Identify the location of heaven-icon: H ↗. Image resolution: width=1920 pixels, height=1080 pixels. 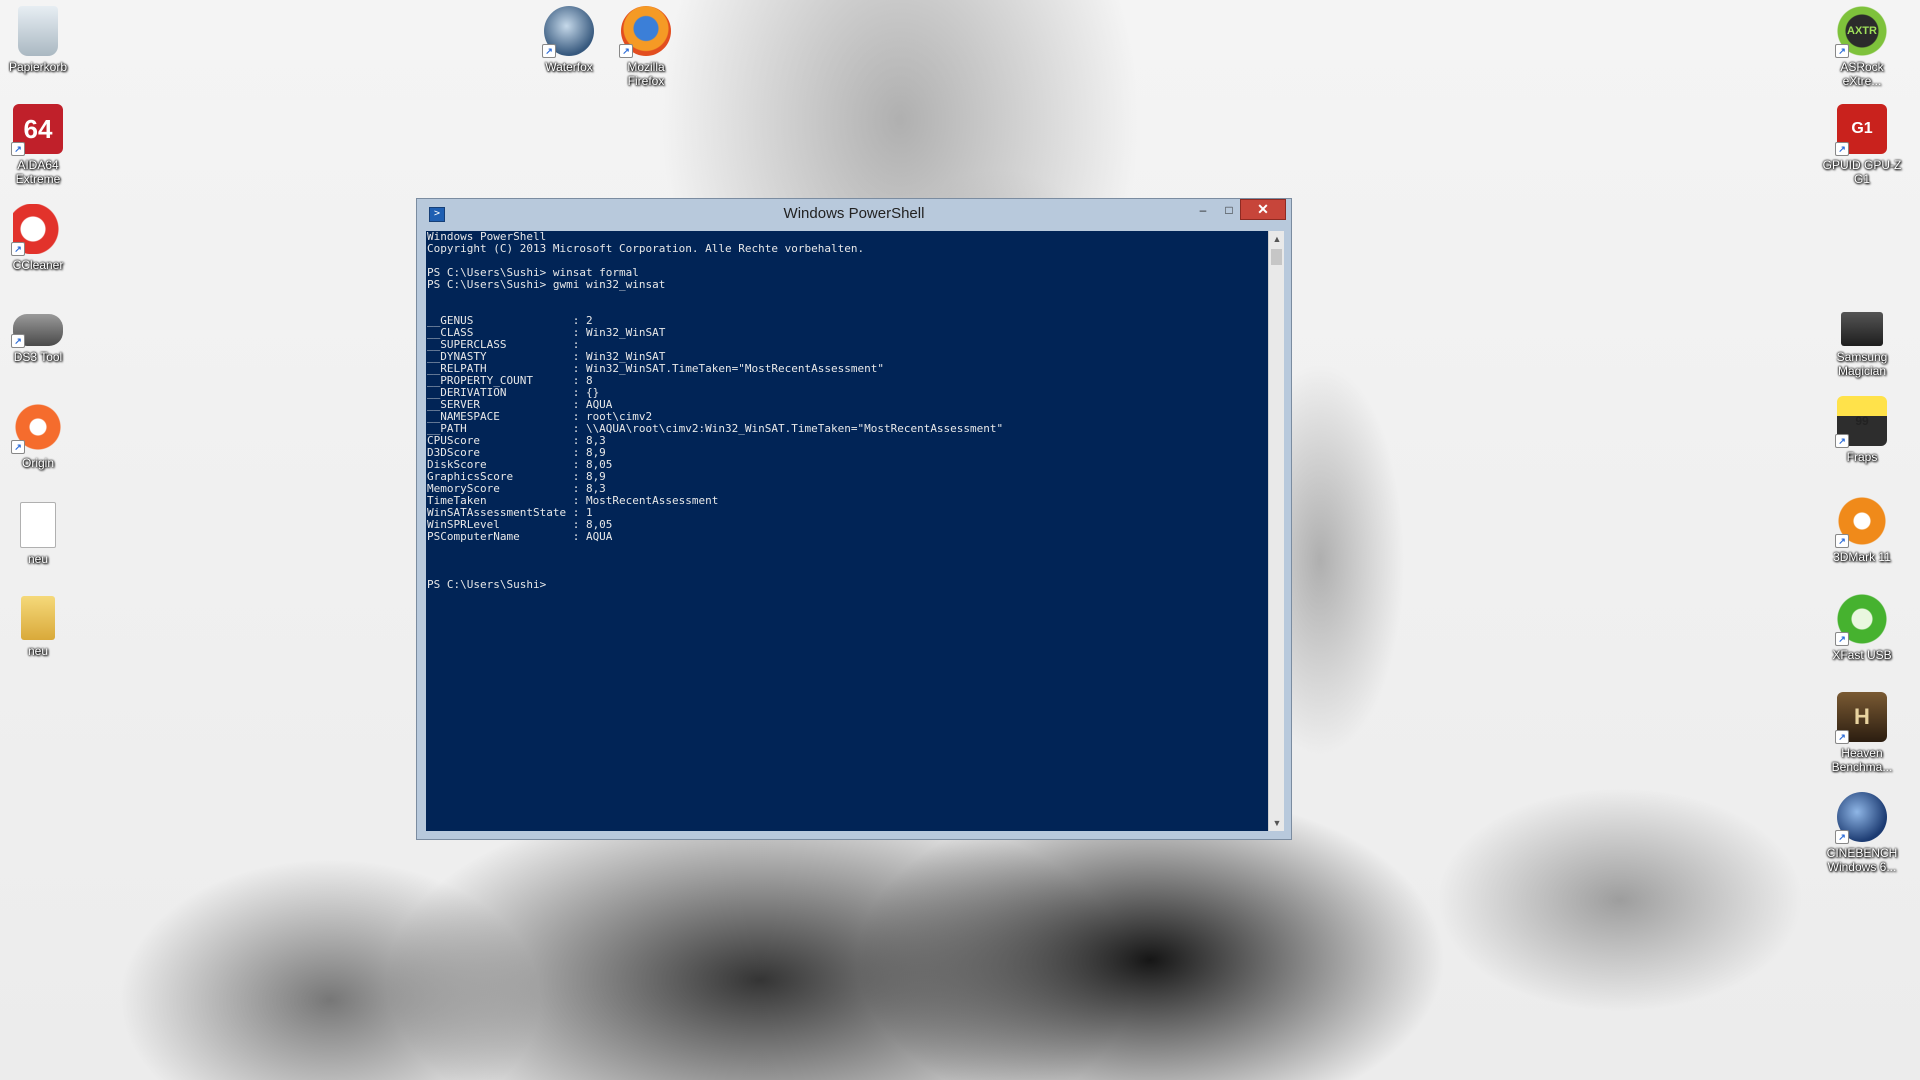
(1861, 718).